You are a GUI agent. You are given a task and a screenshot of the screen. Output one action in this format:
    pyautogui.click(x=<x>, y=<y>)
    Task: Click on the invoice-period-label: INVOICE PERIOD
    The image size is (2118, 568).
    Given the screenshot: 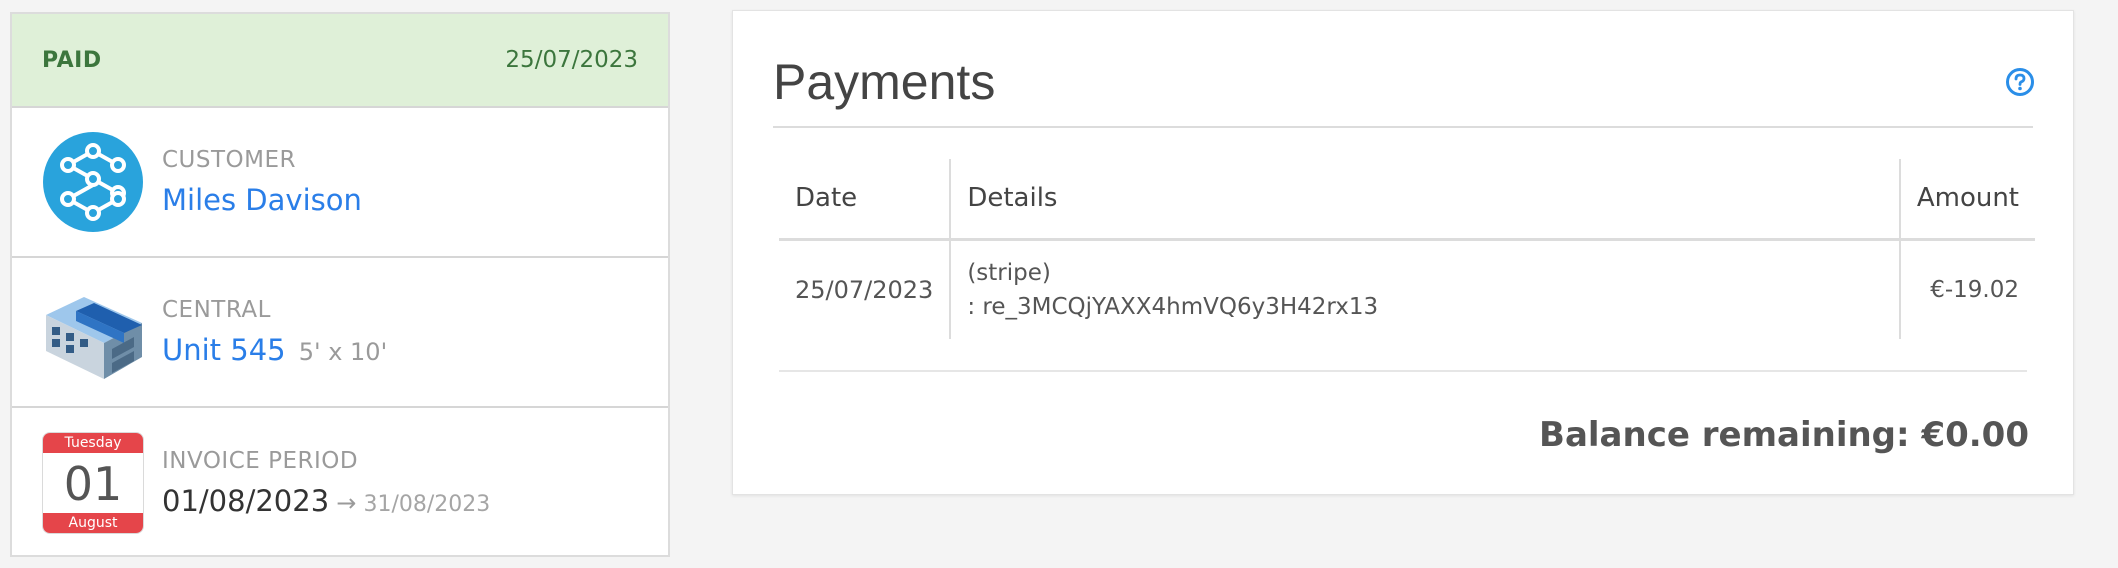 What is the action you would take?
    pyautogui.click(x=260, y=461)
    